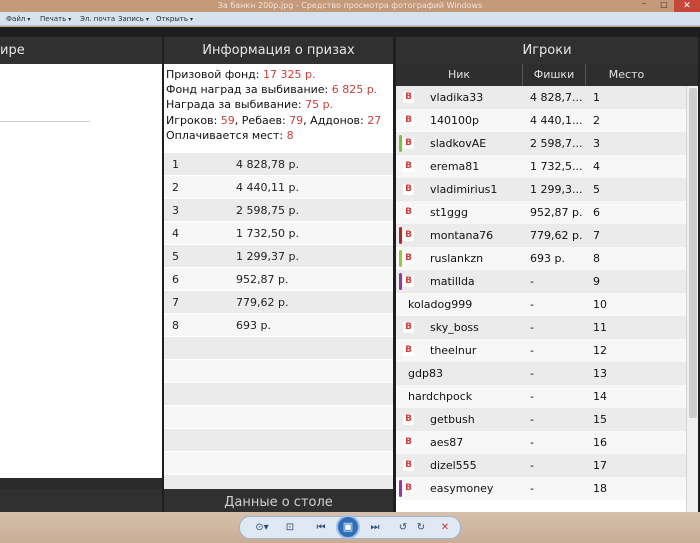  Describe the element at coordinates (262, 279) in the screenshot. I see `prize-amount: 952,87 р.` at that location.